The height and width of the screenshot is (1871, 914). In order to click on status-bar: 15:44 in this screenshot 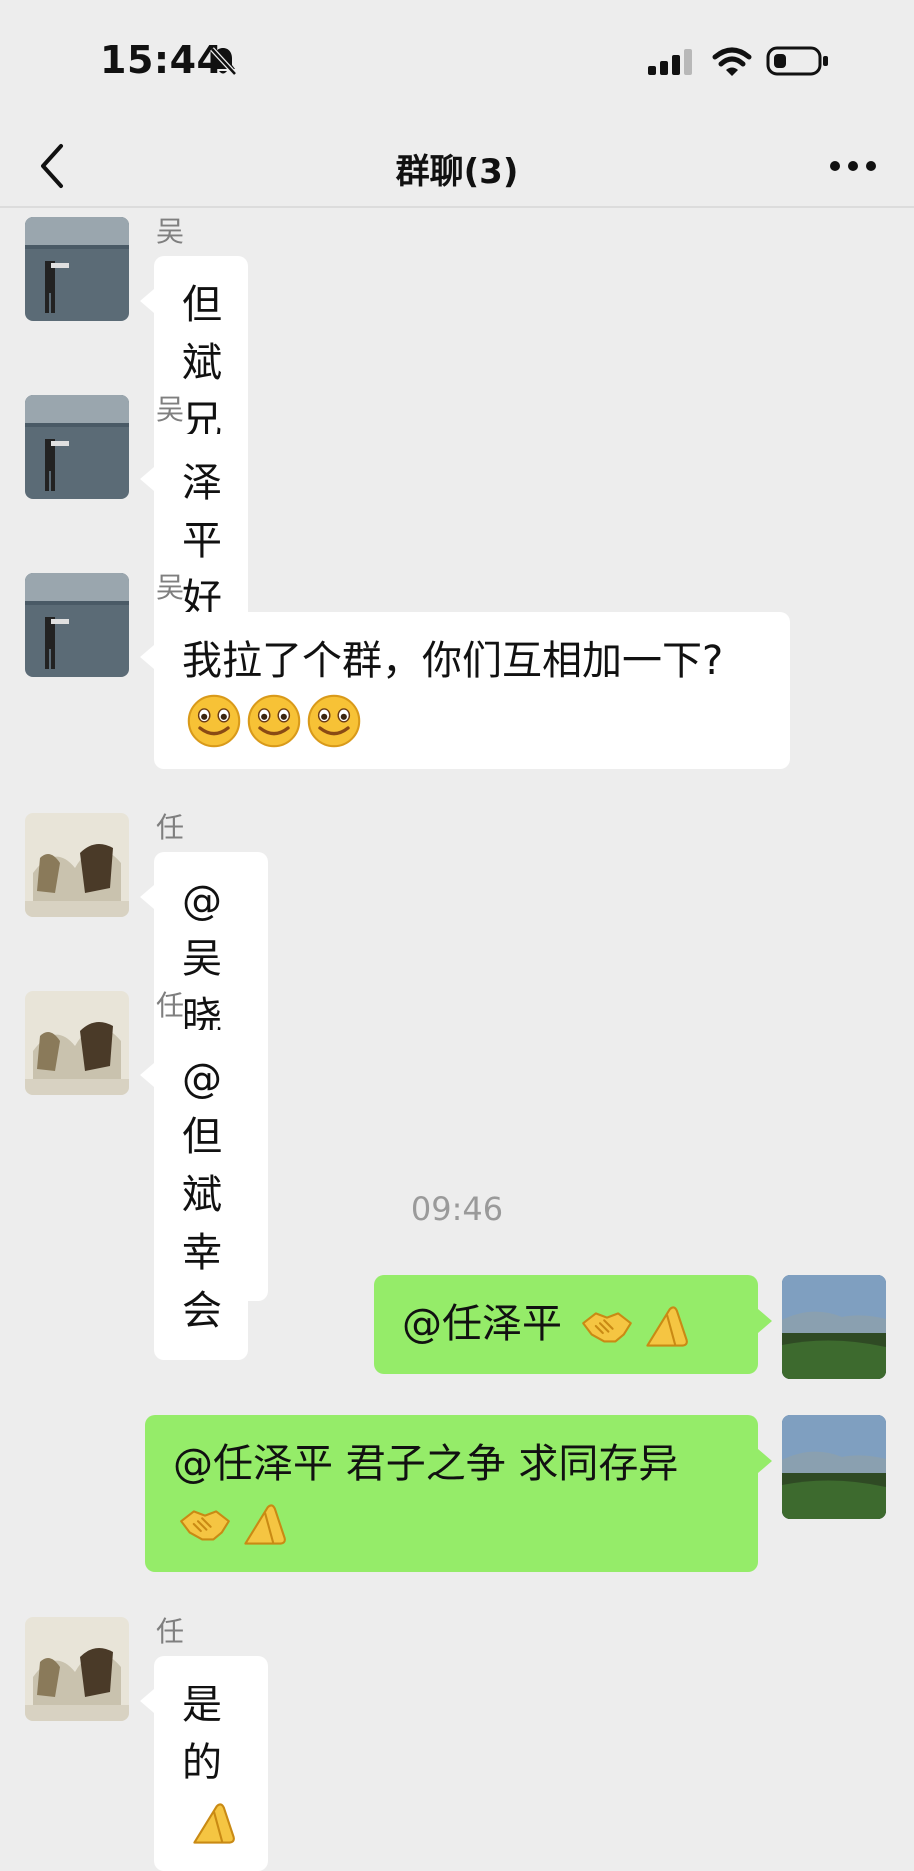, I will do `click(457, 60)`.